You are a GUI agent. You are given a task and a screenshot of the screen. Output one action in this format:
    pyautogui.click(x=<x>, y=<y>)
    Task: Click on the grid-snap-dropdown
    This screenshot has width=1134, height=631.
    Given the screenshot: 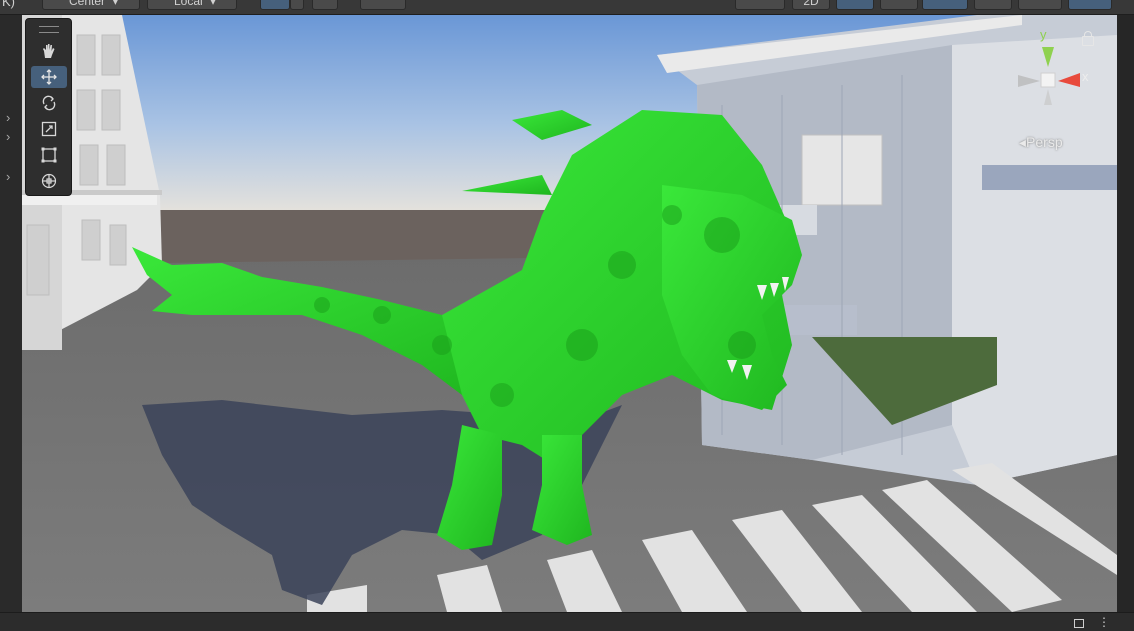 What is the action you would take?
    pyautogui.click(x=297, y=5)
    